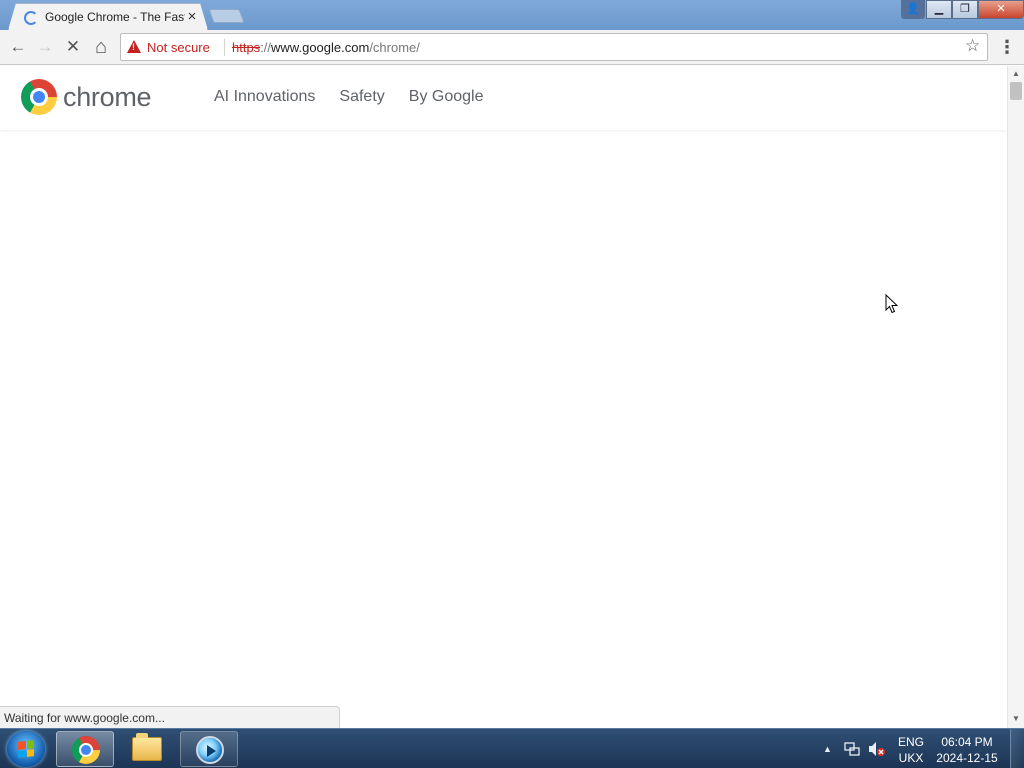  Describe the element at coordinates (192, 17) in the screenshot. I see `tab-close-button: ×` at that location.